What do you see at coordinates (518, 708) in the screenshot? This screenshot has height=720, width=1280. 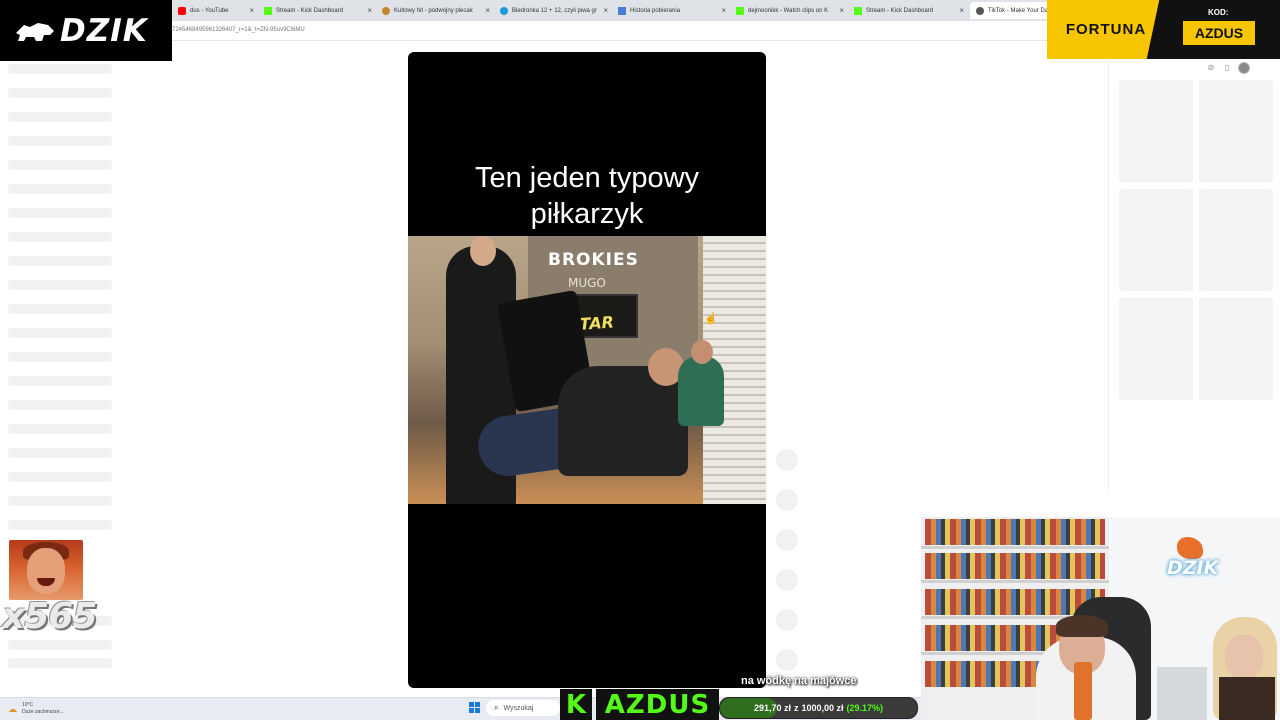 I see `search-label: Wyszukaj` at bounding box center [518, 708].